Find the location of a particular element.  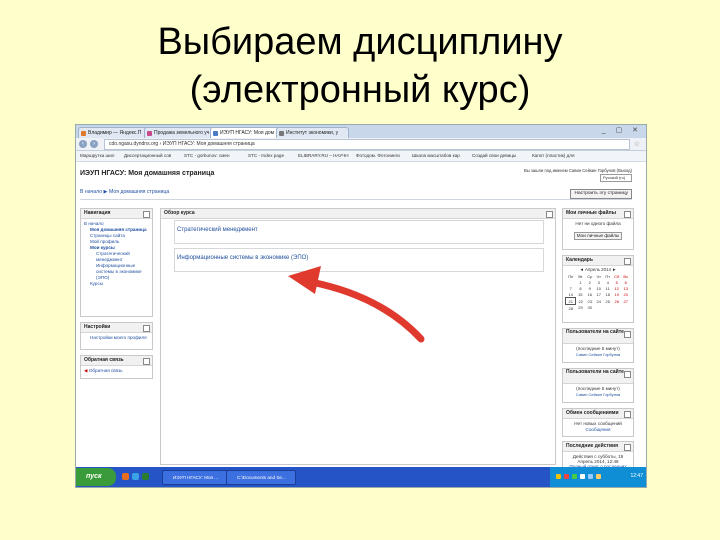

taskbar-clock: 12:47 is located at coordinates (636, 476).